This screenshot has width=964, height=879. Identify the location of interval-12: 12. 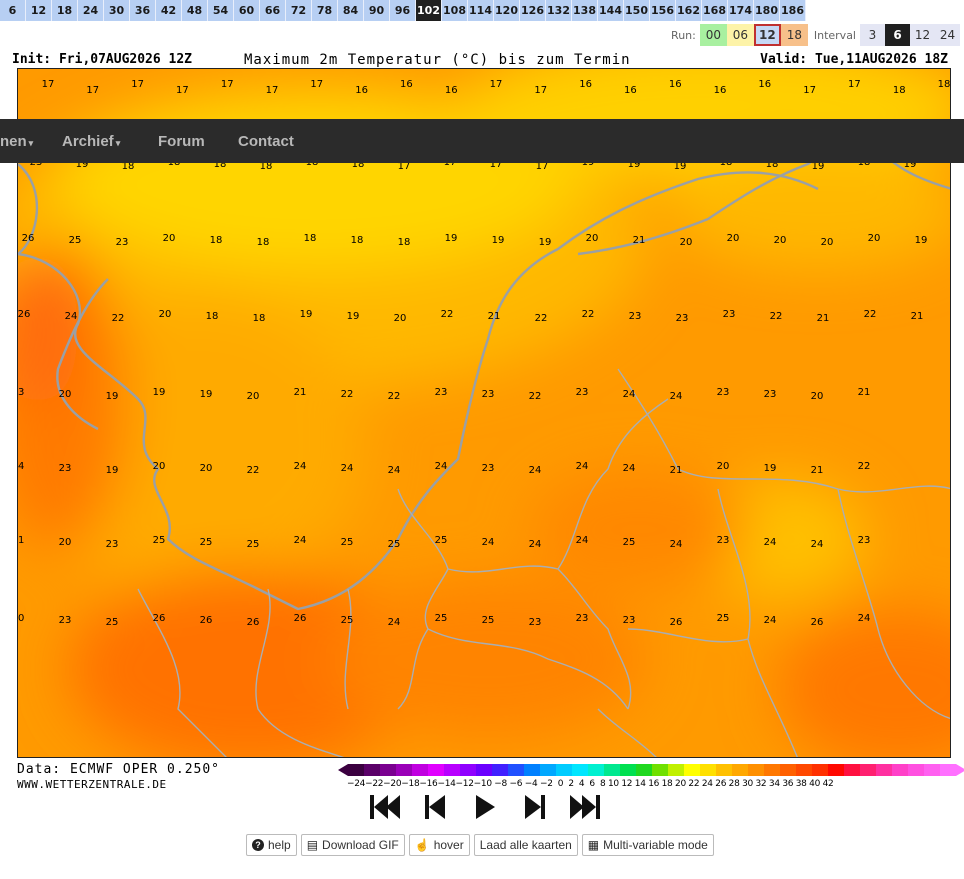
(922, 35).